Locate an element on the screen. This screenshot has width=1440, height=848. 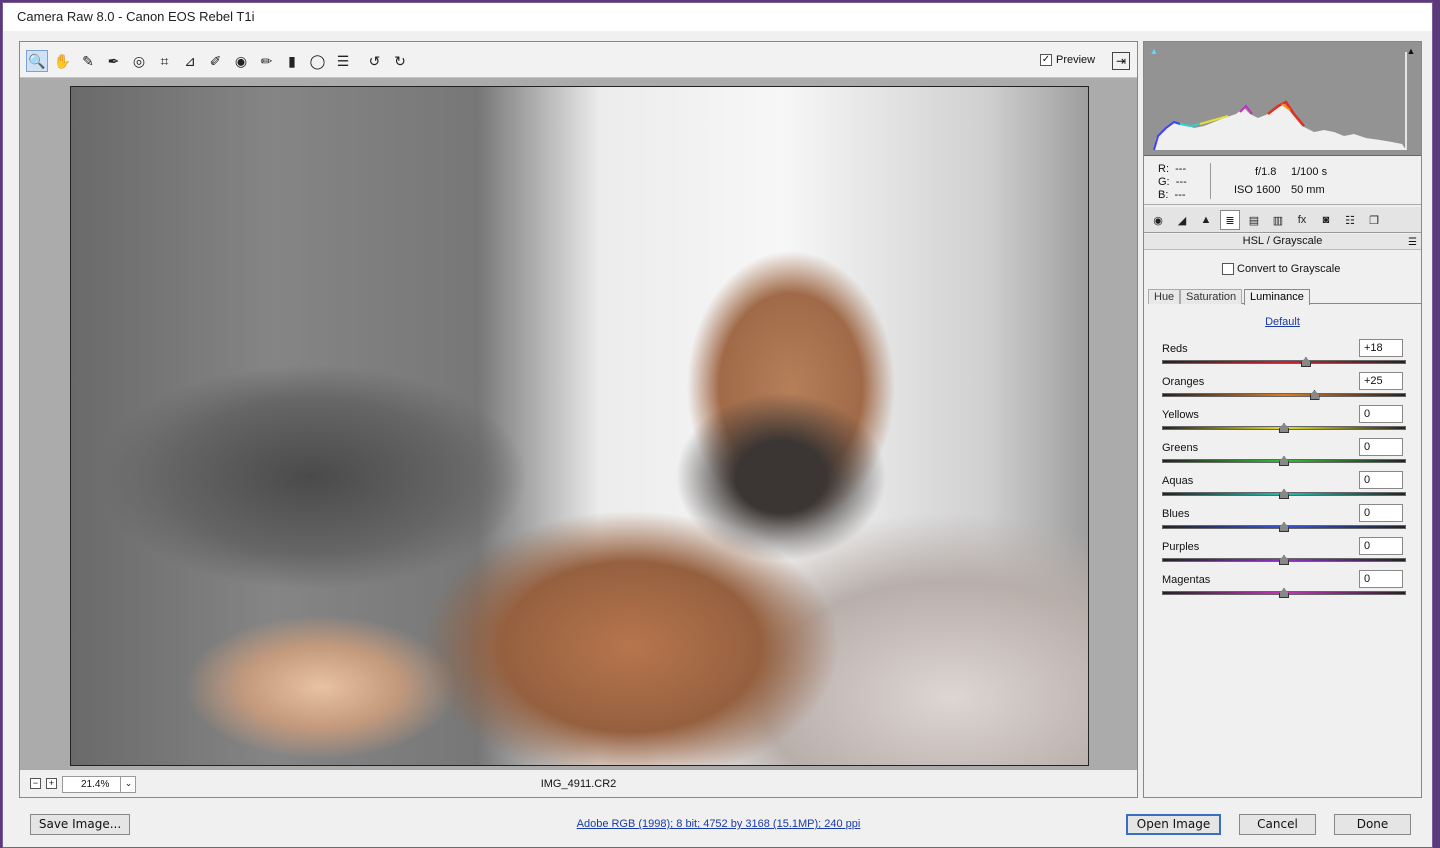
tab-luminance: Luminance is located at coordinates (1277, 297).